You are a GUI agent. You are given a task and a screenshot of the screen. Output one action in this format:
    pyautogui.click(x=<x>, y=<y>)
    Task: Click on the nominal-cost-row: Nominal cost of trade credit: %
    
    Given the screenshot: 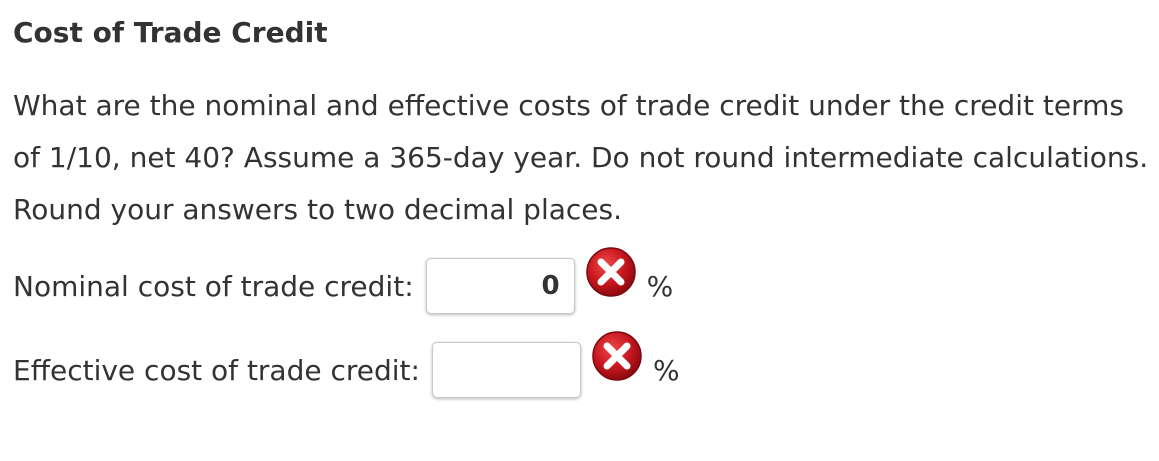 What is the action you would take?
    pyautogui.click(x=343, y=280)
    